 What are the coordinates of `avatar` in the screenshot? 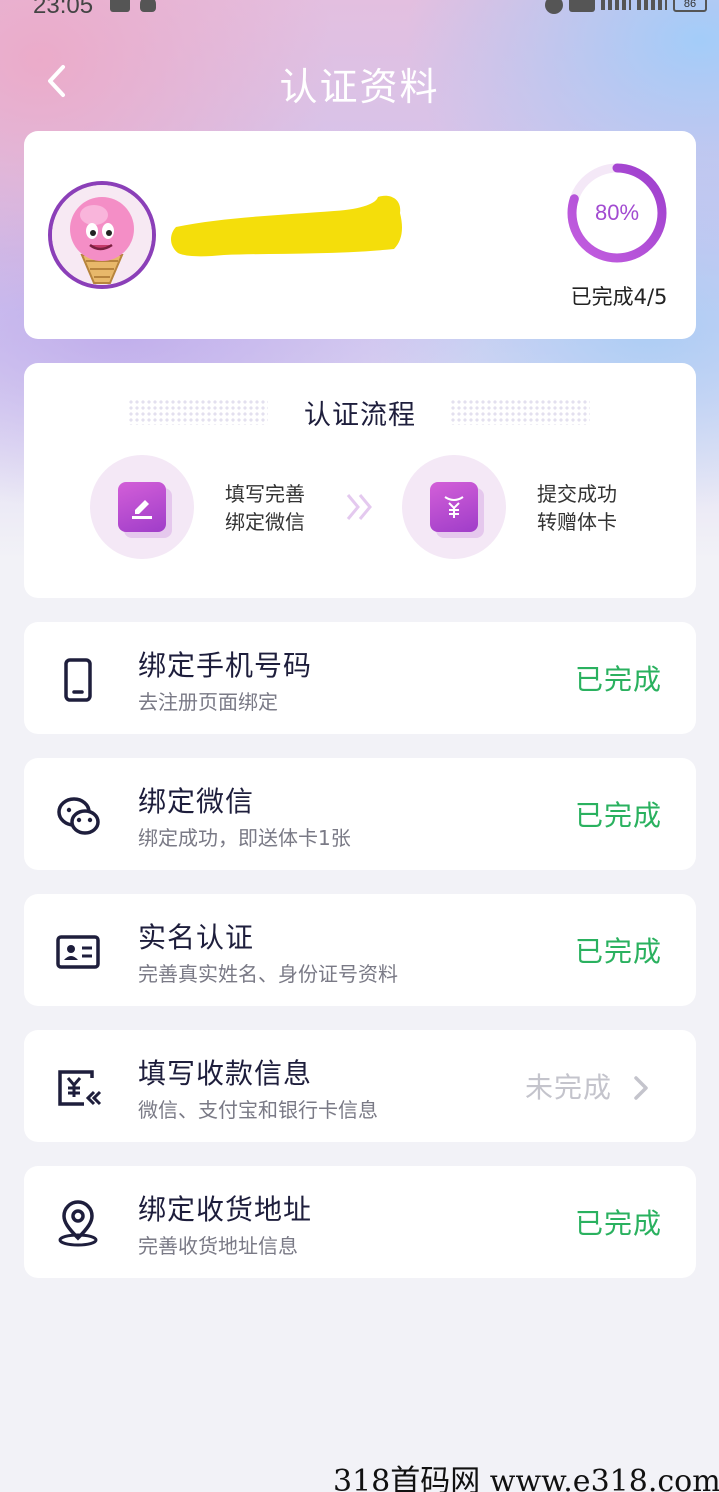 It's located at (102, 235).